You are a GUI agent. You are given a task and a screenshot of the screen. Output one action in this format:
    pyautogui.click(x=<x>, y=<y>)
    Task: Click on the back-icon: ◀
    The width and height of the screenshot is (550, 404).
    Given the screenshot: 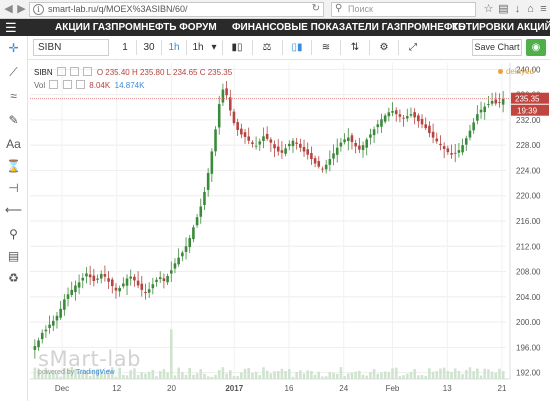 What is the action you would take?
    pyautogui.click(x=8, y=9)
    